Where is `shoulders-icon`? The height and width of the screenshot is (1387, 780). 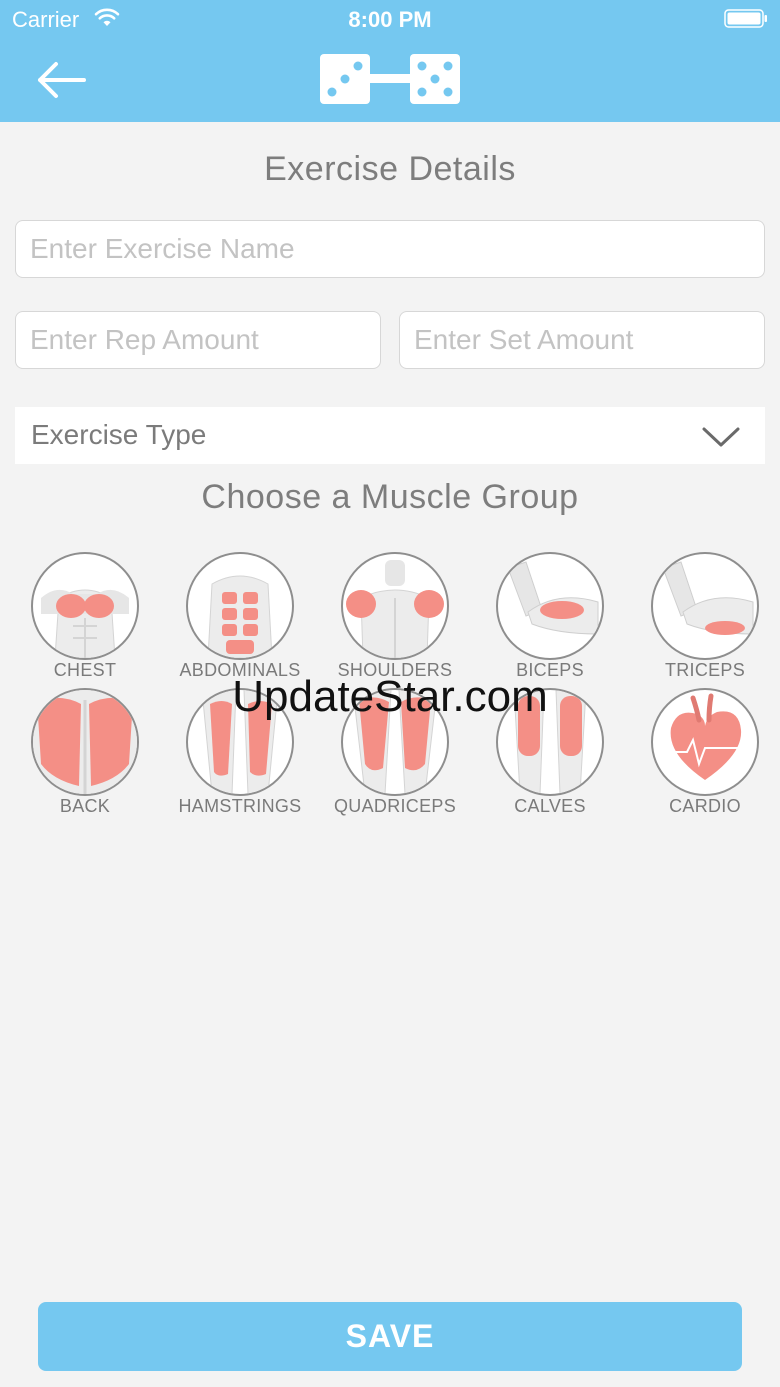 shoulders-icon is located at coordinates (395, 606).